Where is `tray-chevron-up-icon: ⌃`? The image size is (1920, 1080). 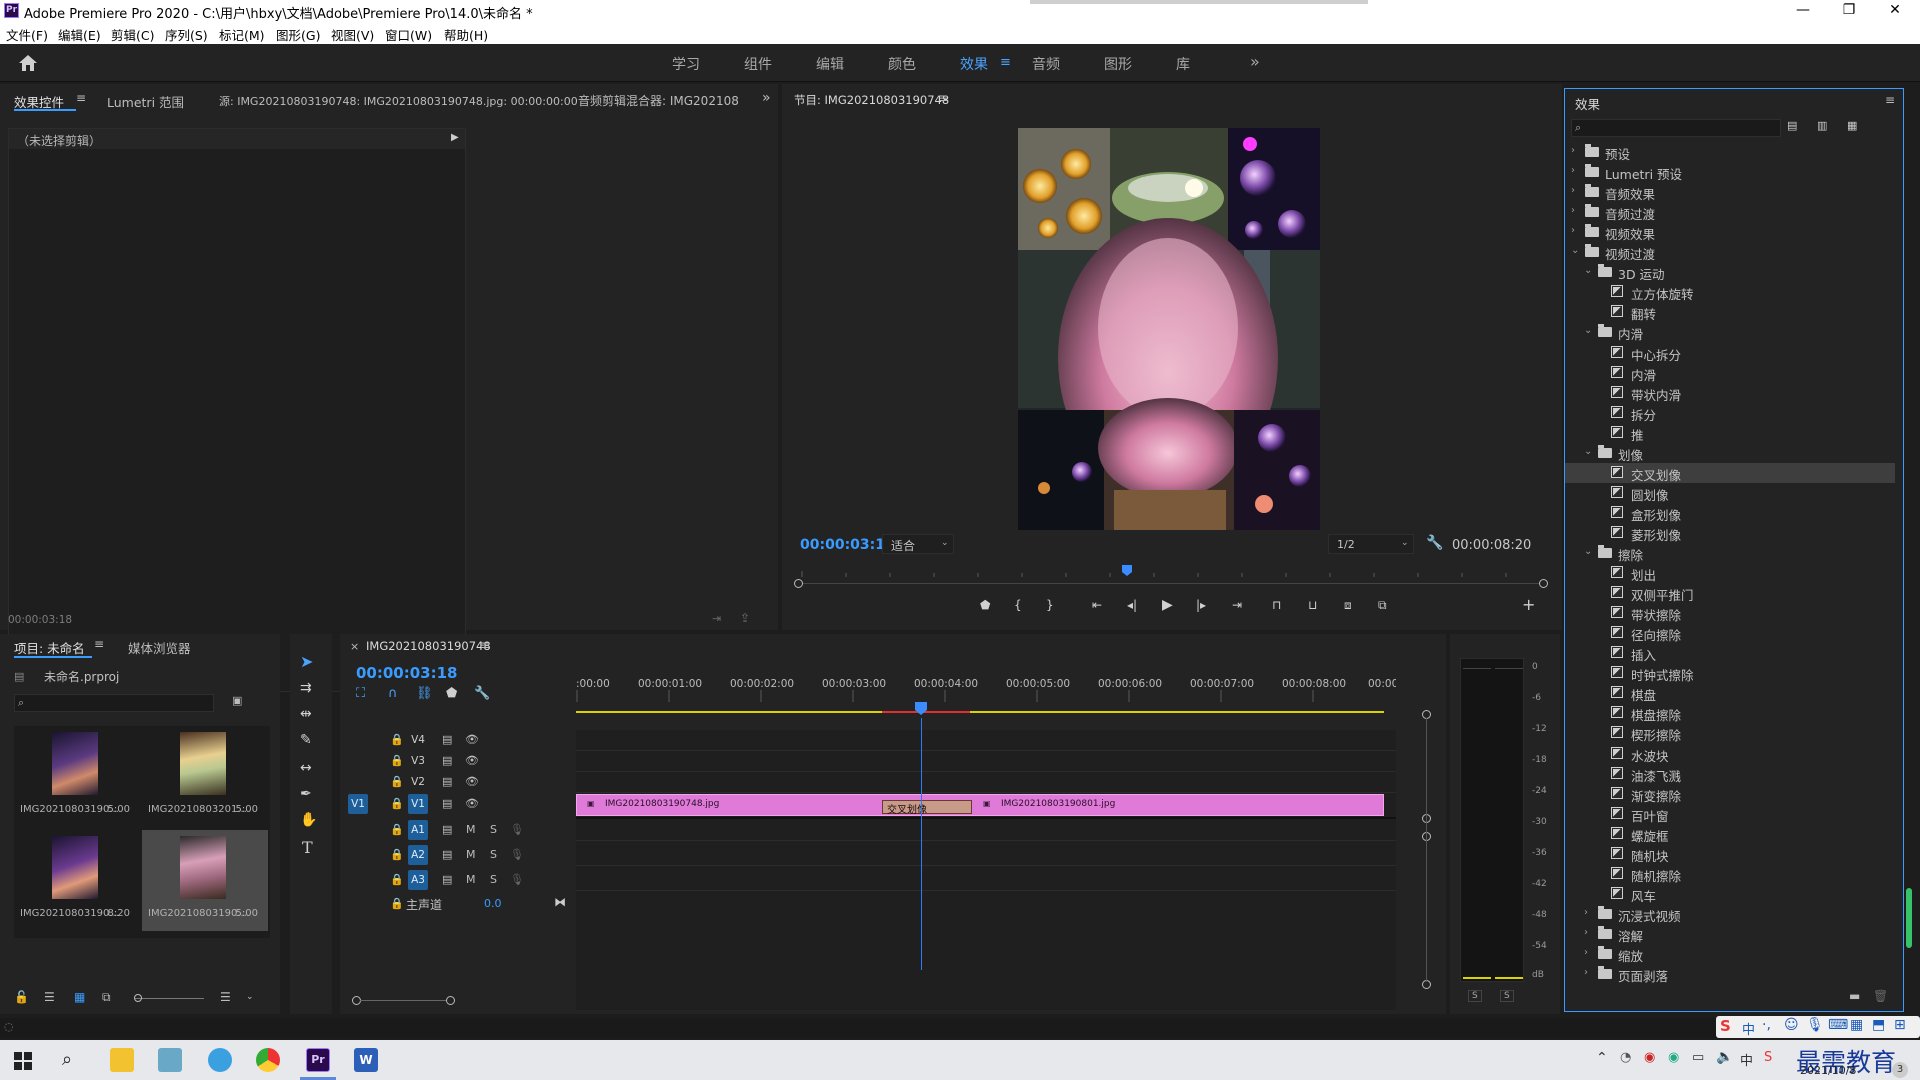 tray-chevron-up-icon: ⌃ is located at coordinates (1602, 1058).